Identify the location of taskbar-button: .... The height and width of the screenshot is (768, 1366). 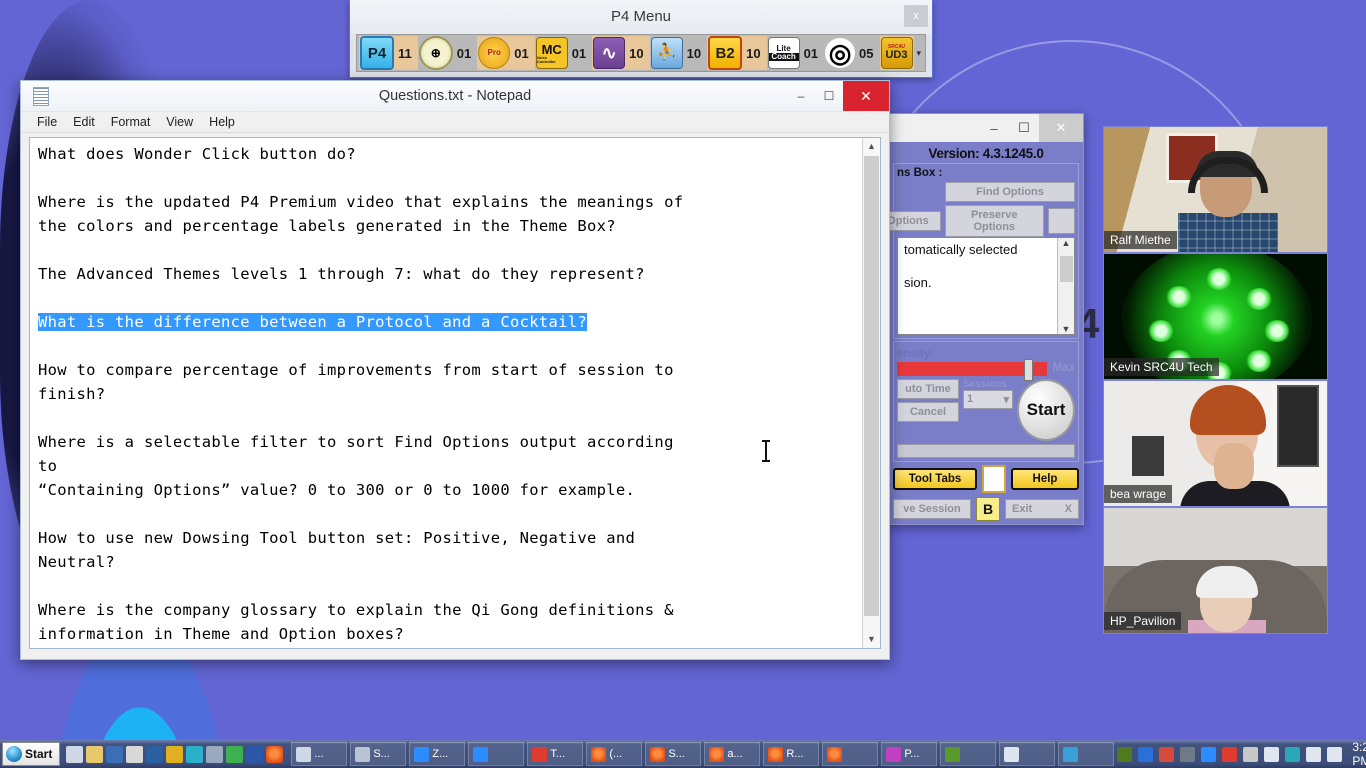
(319, 754).